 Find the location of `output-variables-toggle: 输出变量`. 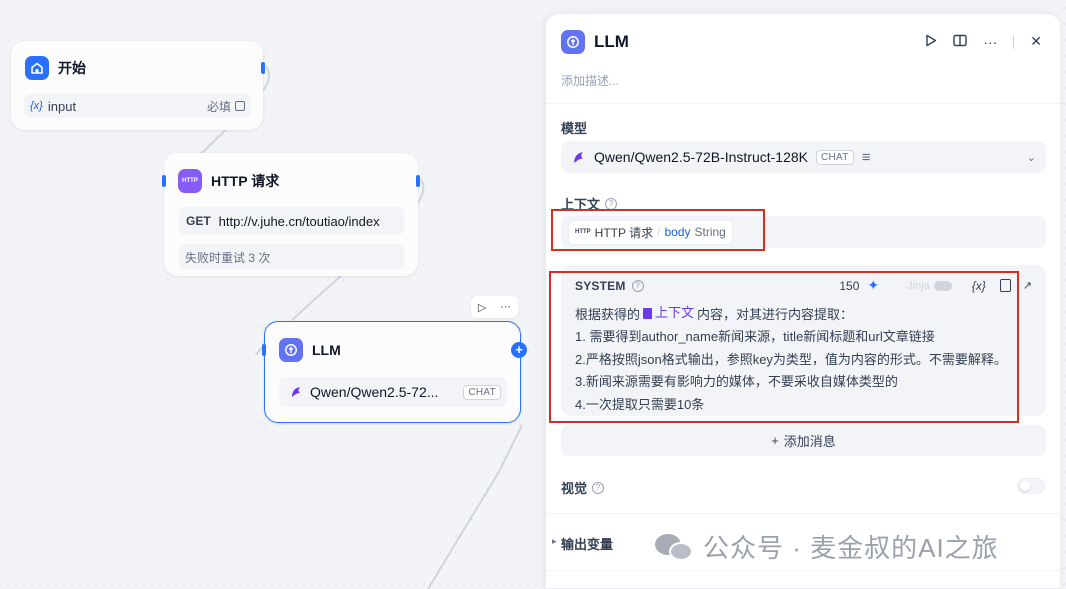

output-variables-toggle: 输出变量 is located at coordinates (587, 543).